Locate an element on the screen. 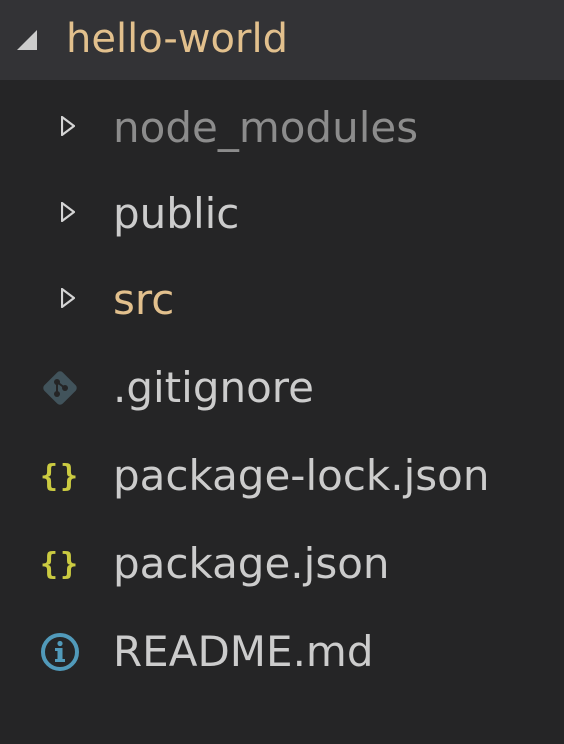 The height and width of the screenshot is (744, 564). tree-item-public: public is located at coordinates (282, 214).